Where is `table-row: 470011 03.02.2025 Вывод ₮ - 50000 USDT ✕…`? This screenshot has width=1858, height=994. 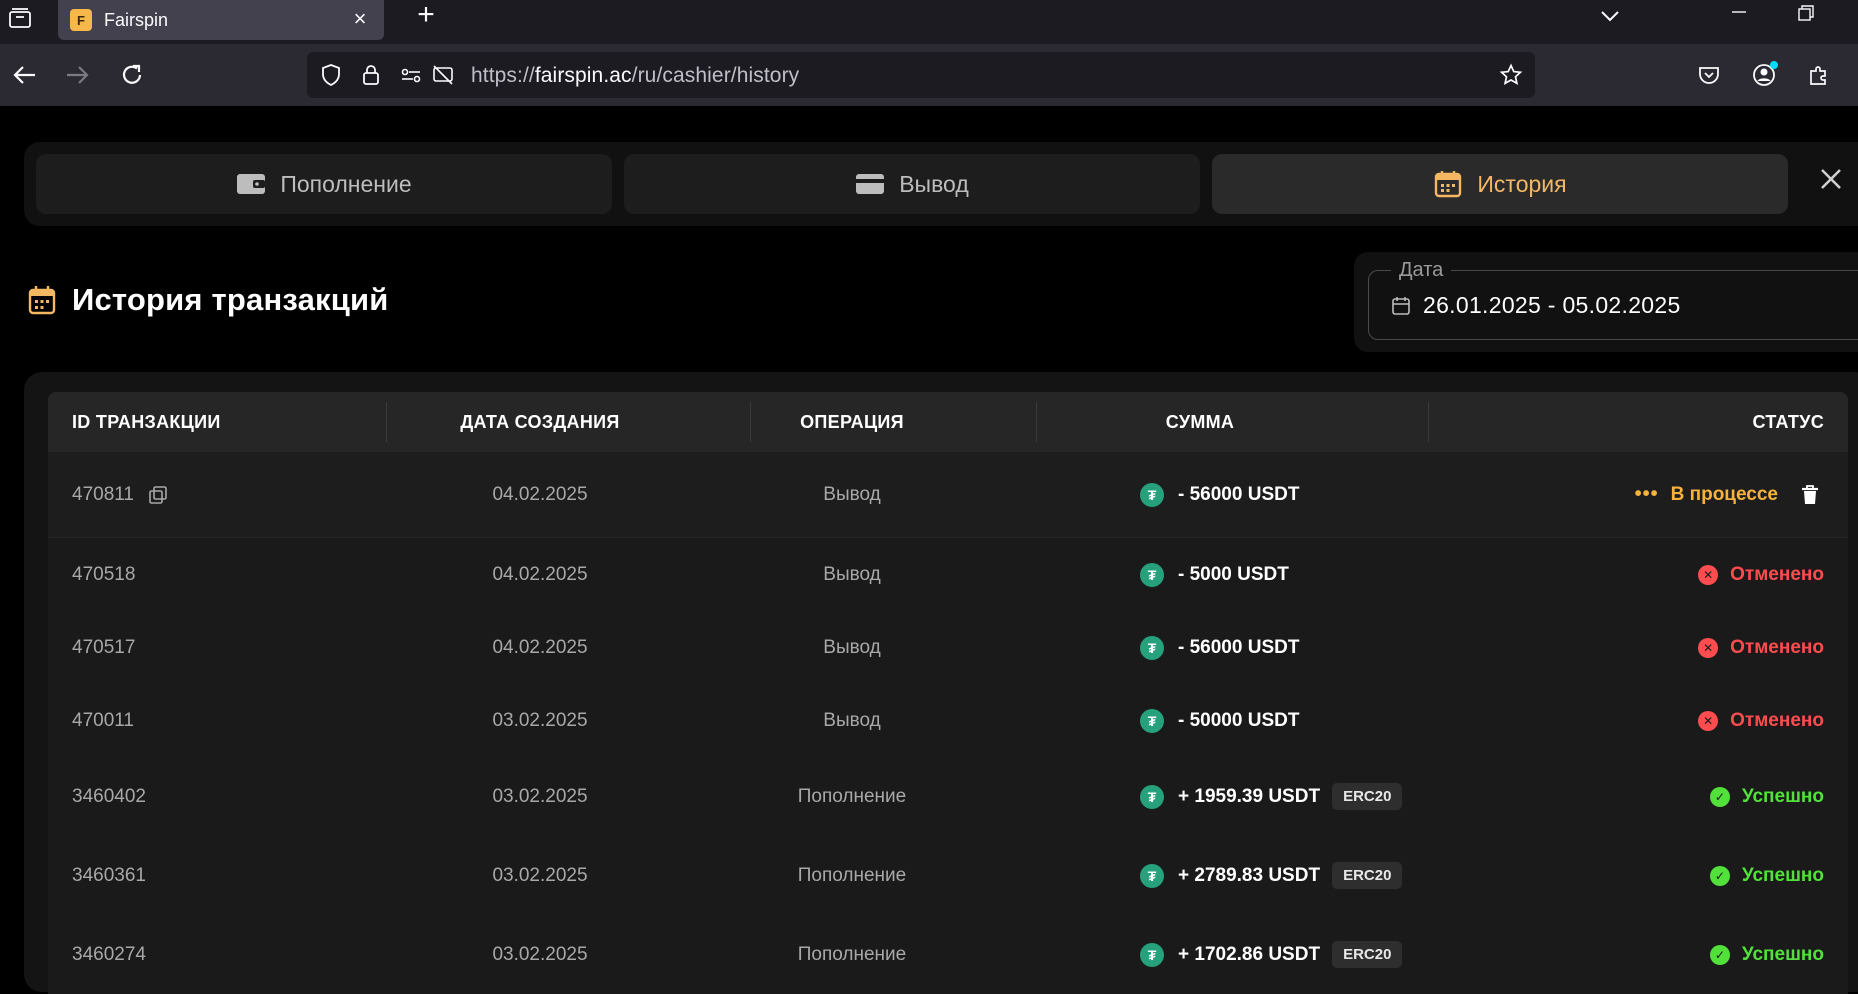
table-row: 470011 03.02.2025 Вывод ₮ - 50000 USDT ✕… is located at coordinates (948, 720).